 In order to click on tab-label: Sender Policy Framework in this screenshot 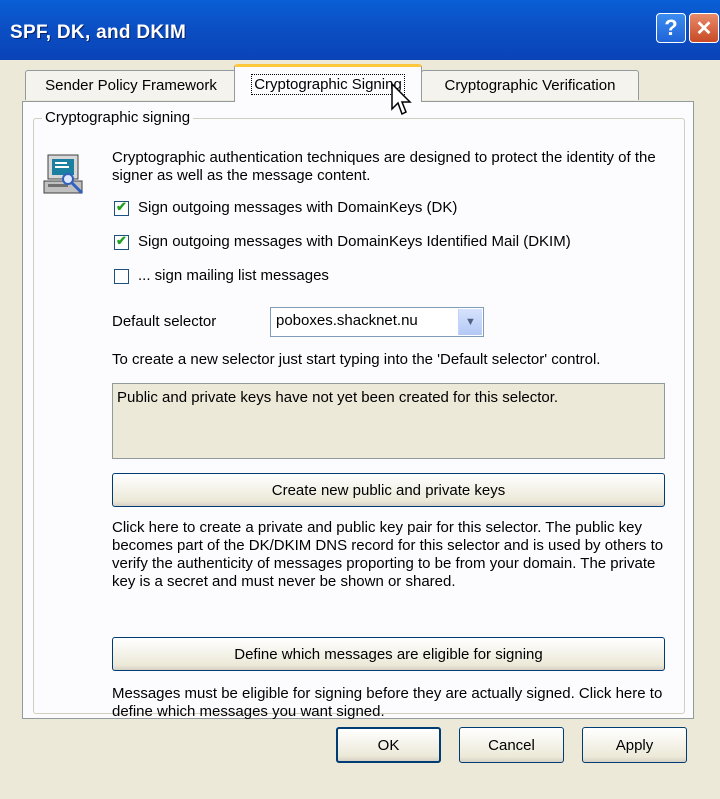, I will do `click(131, 85)`.